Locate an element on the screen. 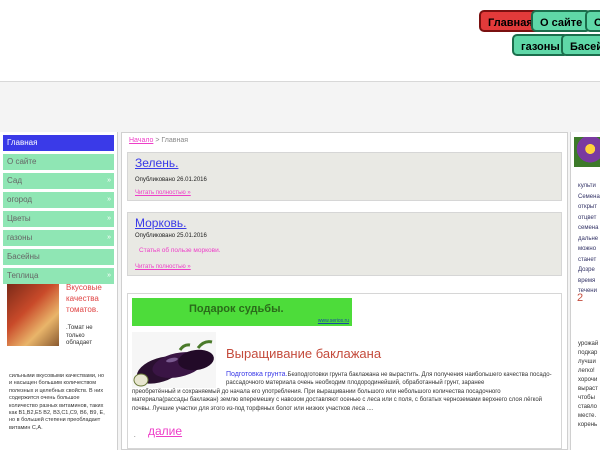 Image resolution: width=600 pixels, height=450 pixels. banner-url: www.serios.ru is located at coordinates (333, 321).